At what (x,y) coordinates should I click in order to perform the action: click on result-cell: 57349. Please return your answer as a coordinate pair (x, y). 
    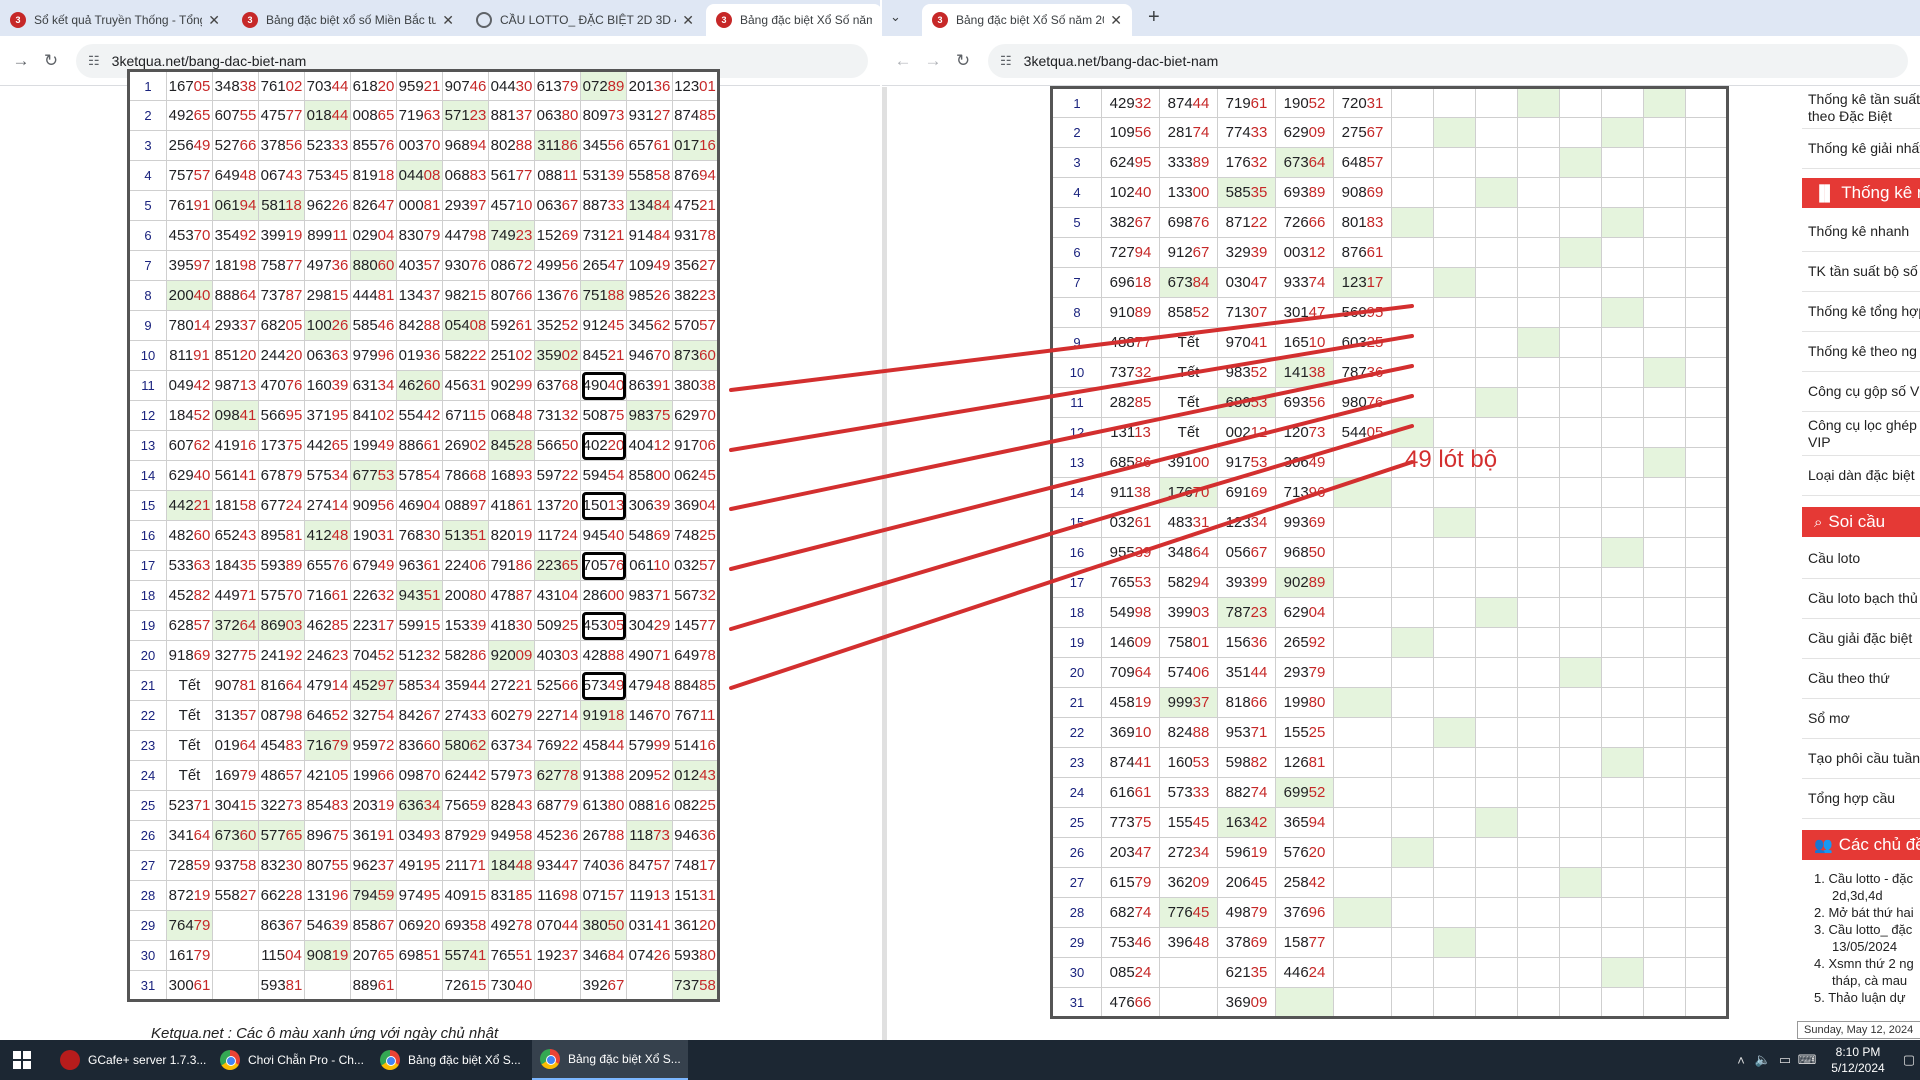
    Looking at the image, I should click on (603, 685).